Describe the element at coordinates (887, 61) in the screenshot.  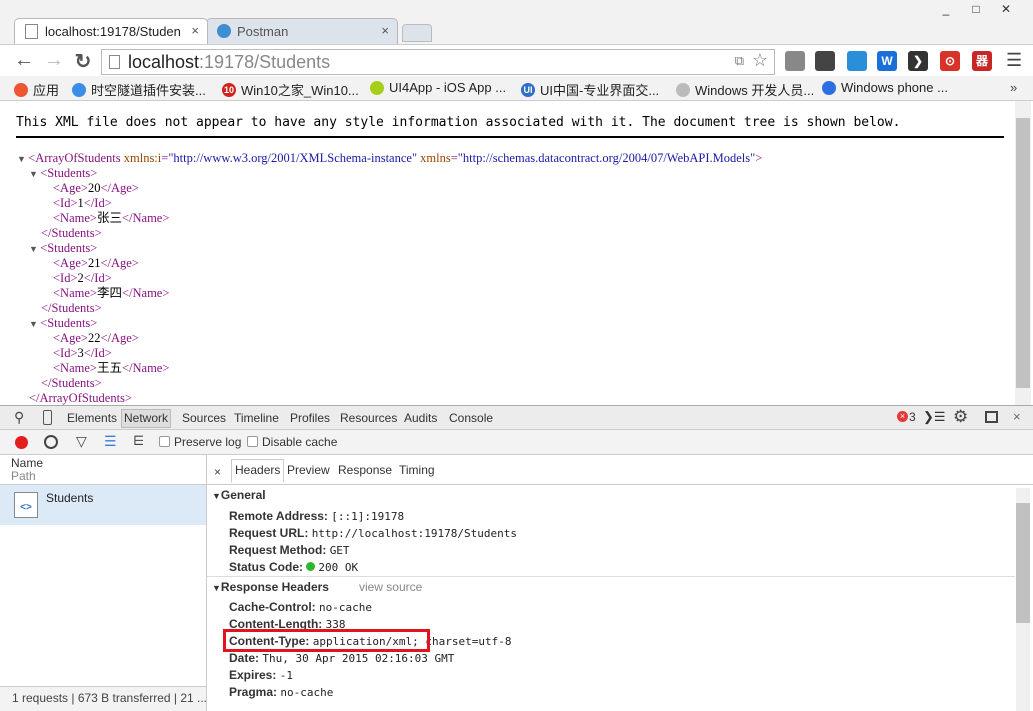
I see `w-icon: W` at that location.